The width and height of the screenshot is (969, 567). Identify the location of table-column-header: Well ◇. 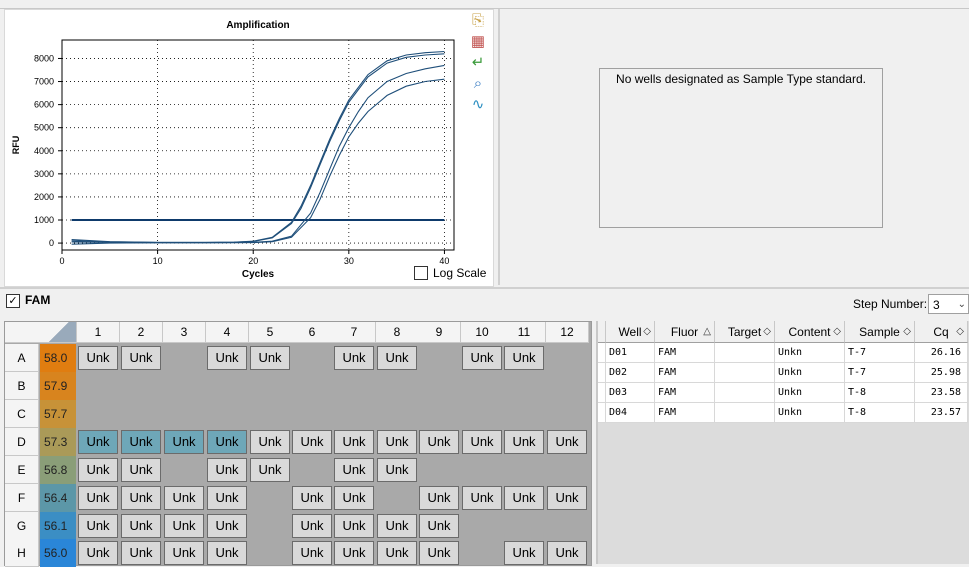
(630, 332).